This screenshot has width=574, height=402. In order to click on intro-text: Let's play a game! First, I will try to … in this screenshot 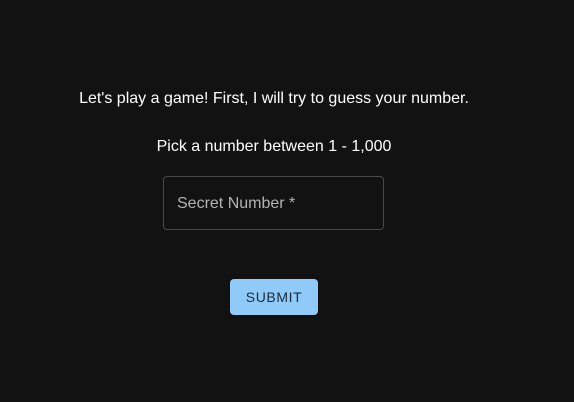, I will do `click(274, 98)`.